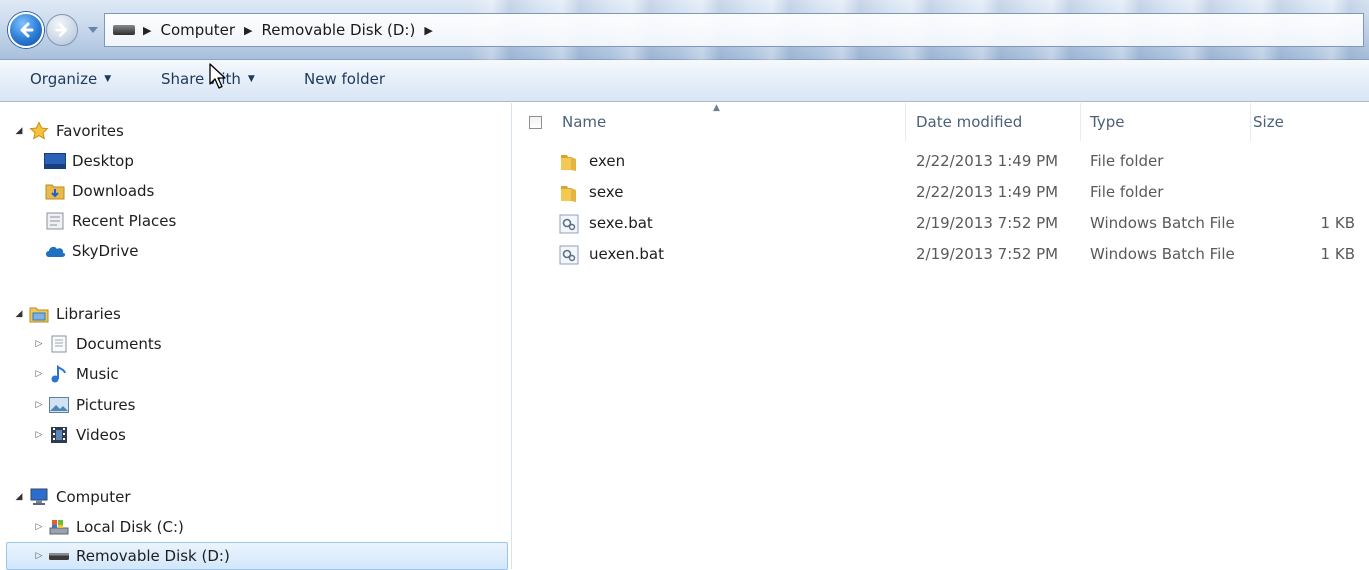 This screenshot has width=1369, height=570. What do you see at coordinates (55, 161) in the screenshot?
I see `desktop-icon` at bounding box center [55, 161].